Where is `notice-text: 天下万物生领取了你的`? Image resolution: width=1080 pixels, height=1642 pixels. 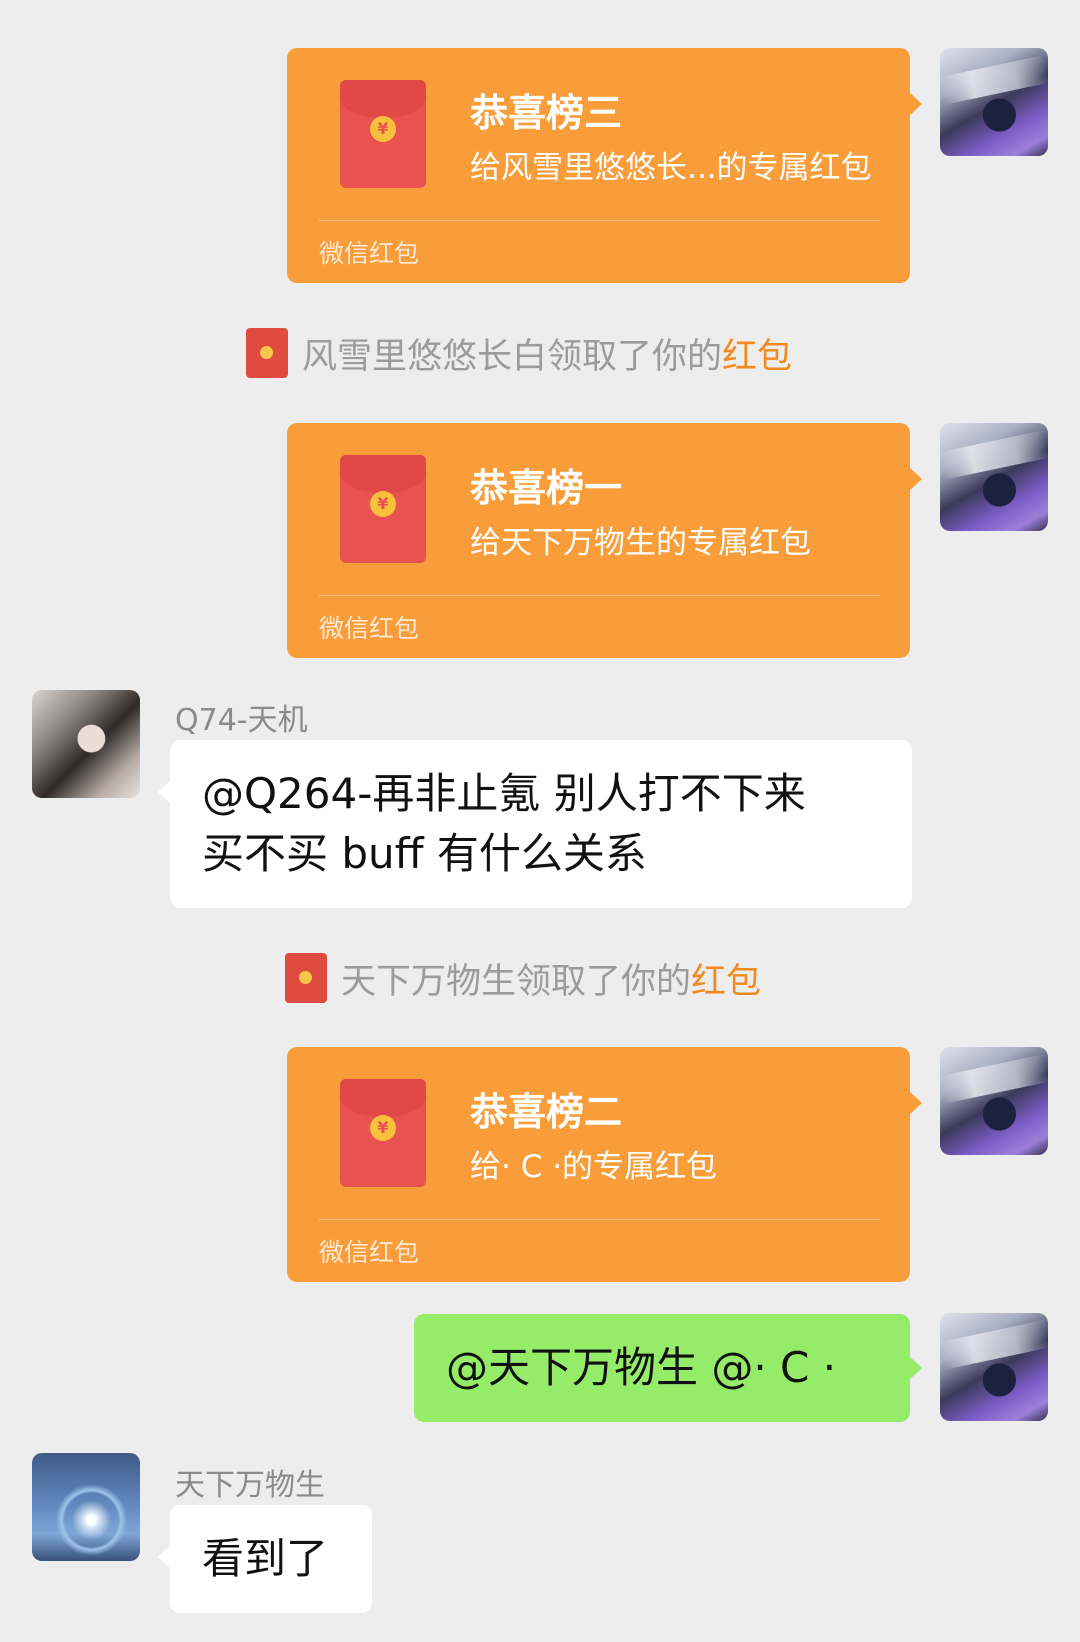
notice-text: 天下万物生领取了你的 is located at coordinates (516, 981).